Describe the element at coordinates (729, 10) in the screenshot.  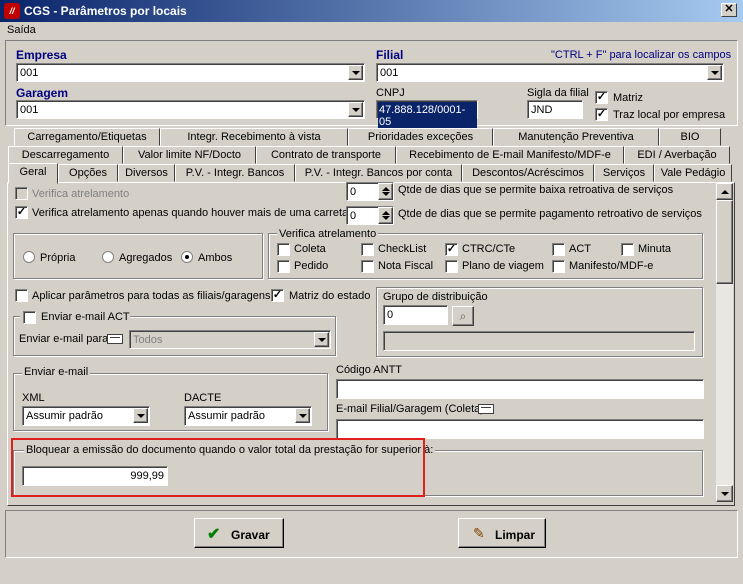
I see `close-button: ✕` at that location.